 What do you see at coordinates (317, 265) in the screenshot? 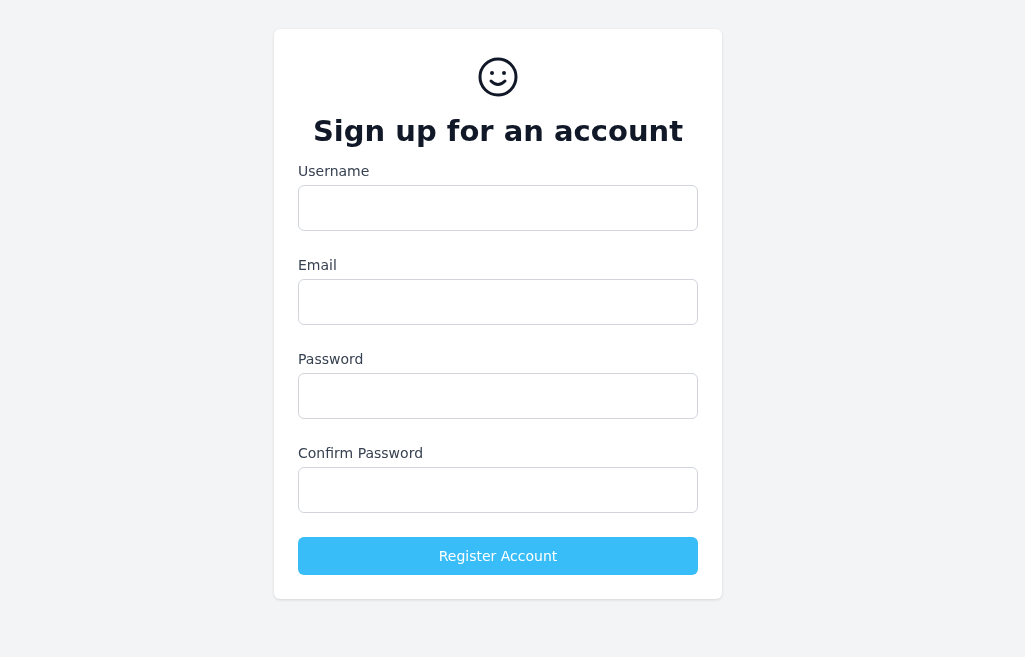
I see `field-label: Email` at bounding box center [317, 265].